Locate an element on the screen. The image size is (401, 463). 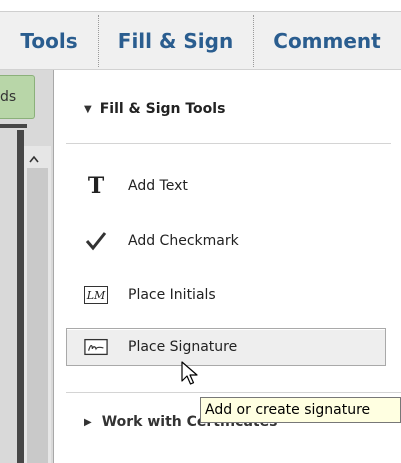
tab-tools: Tools is located at coordinates (49, 41).